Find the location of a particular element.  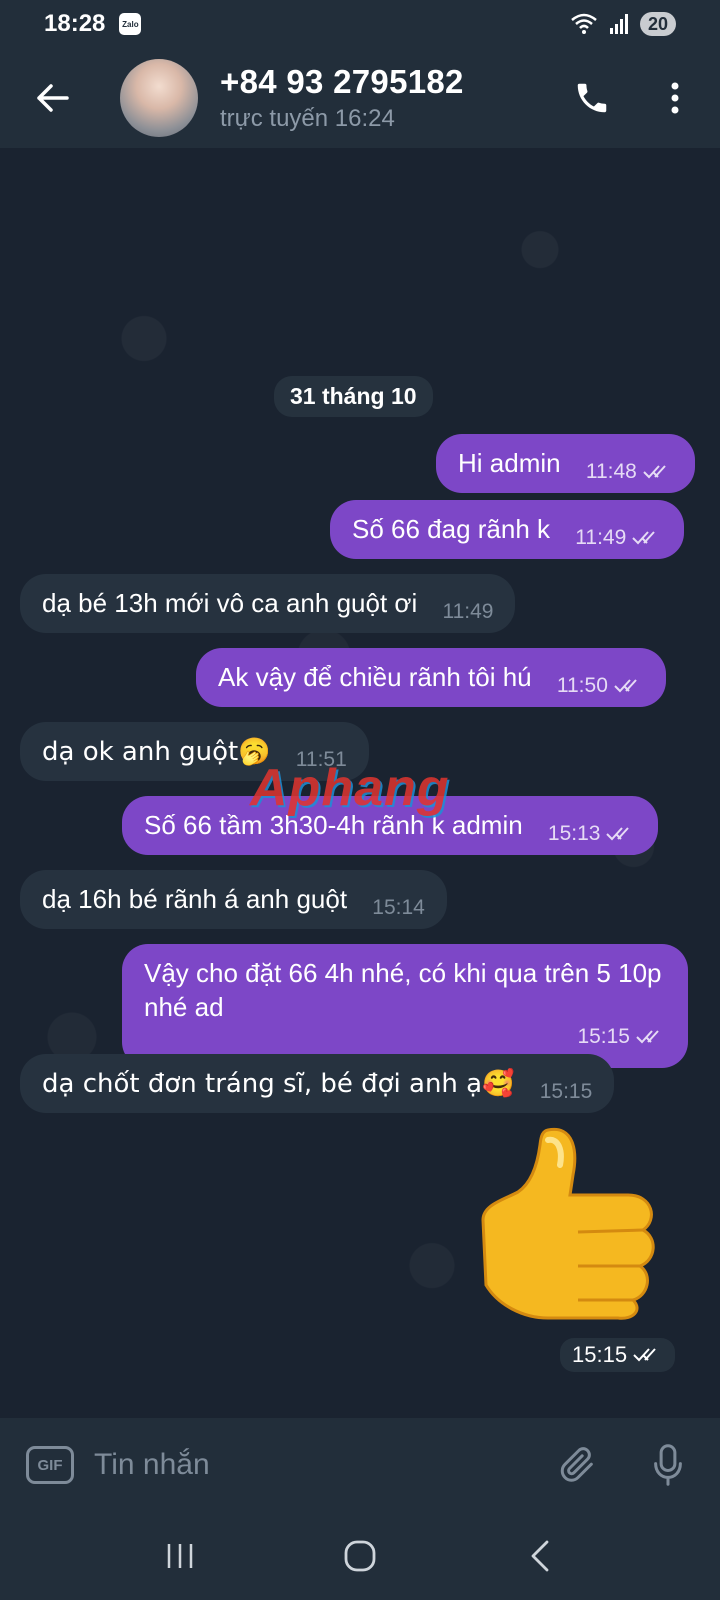

back-button is located at coordinates (52, 98).